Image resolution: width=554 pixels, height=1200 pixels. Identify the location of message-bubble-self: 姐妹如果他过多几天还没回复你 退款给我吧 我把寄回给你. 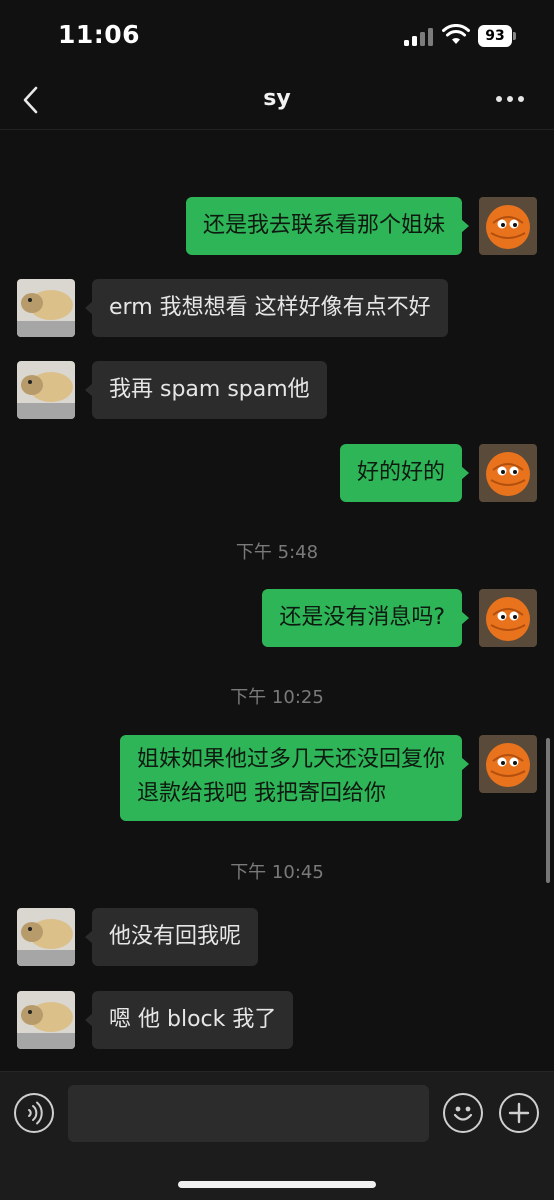
(294, 778).